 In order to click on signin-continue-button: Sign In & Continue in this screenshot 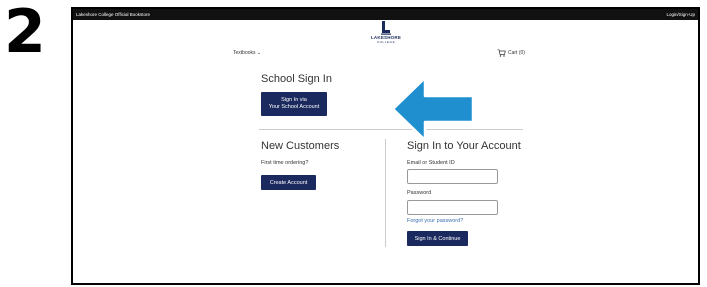, I will do `click(437, 238)`.